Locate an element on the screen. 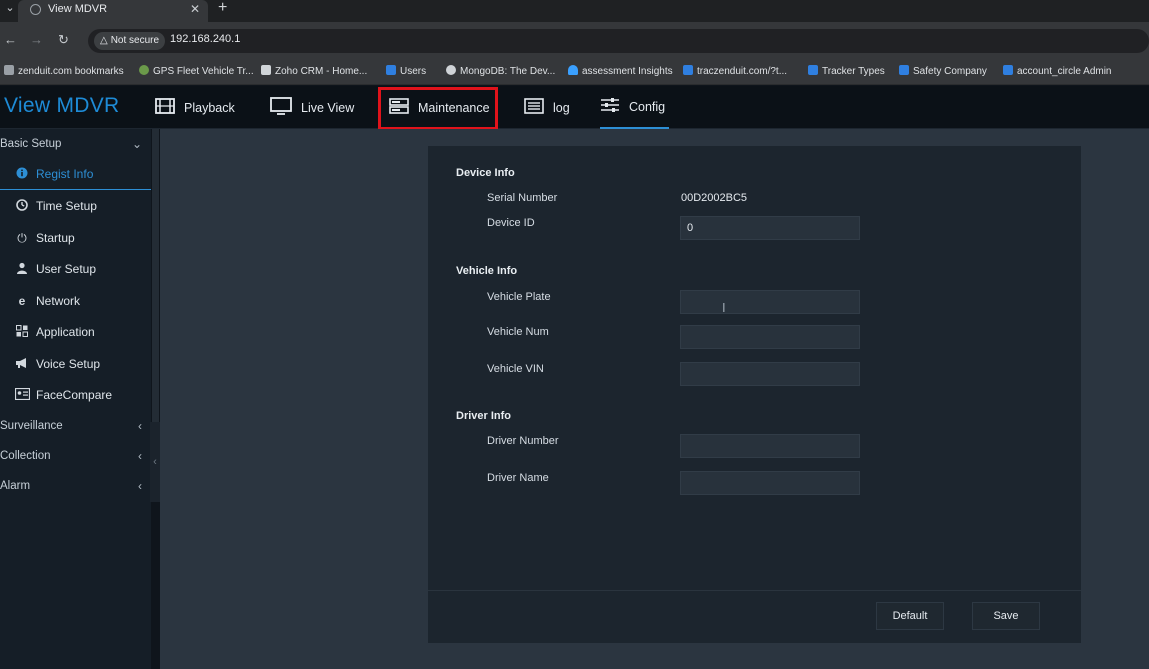  sidebar-item-user-setup: User Setup is located at coordinates (75, 269).